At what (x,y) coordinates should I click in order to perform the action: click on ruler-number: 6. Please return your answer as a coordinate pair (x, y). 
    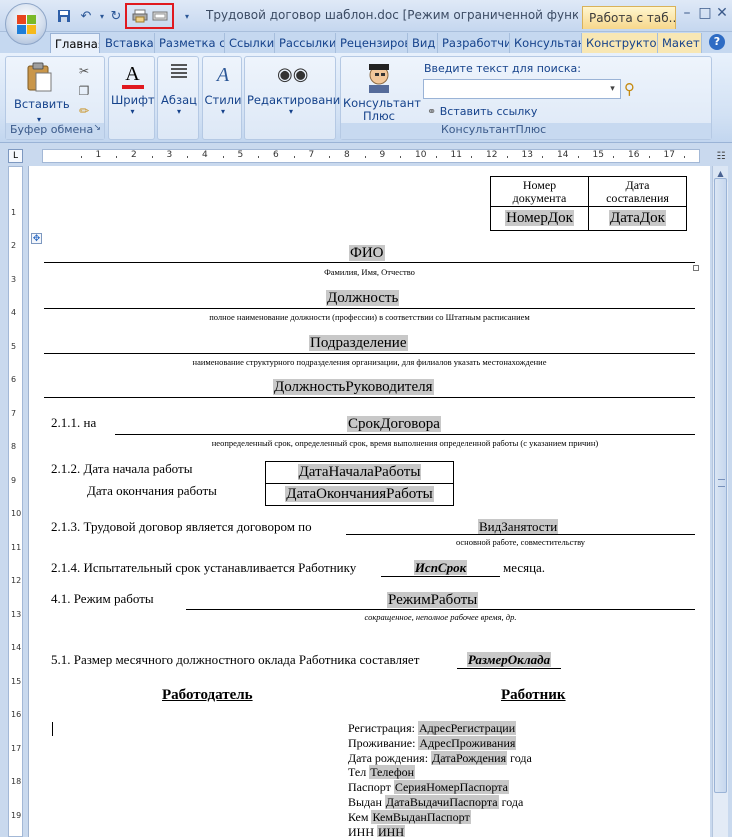
    Looking at the image, I should click on (14, 379).